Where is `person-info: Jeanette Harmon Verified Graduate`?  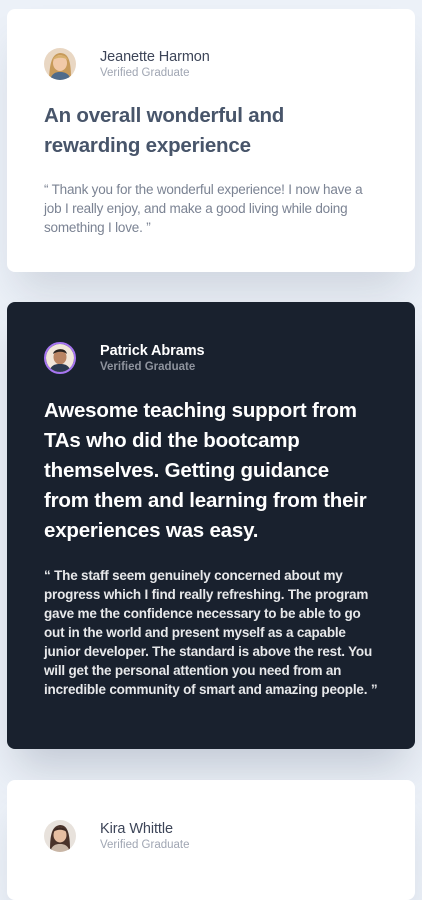
person-info: Jeanette Harmon Verified Graduate is located at coordinates (155, 64).